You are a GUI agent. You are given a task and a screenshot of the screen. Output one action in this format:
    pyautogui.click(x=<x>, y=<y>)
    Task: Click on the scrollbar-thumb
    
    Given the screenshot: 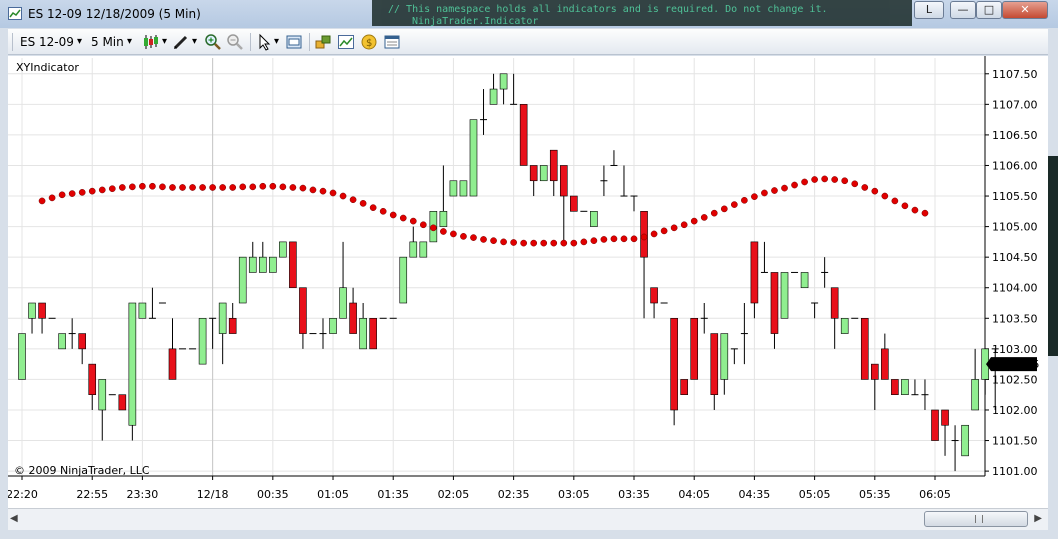 What is the action you would take?
    pyautogui.click(x=976, y=519)
    